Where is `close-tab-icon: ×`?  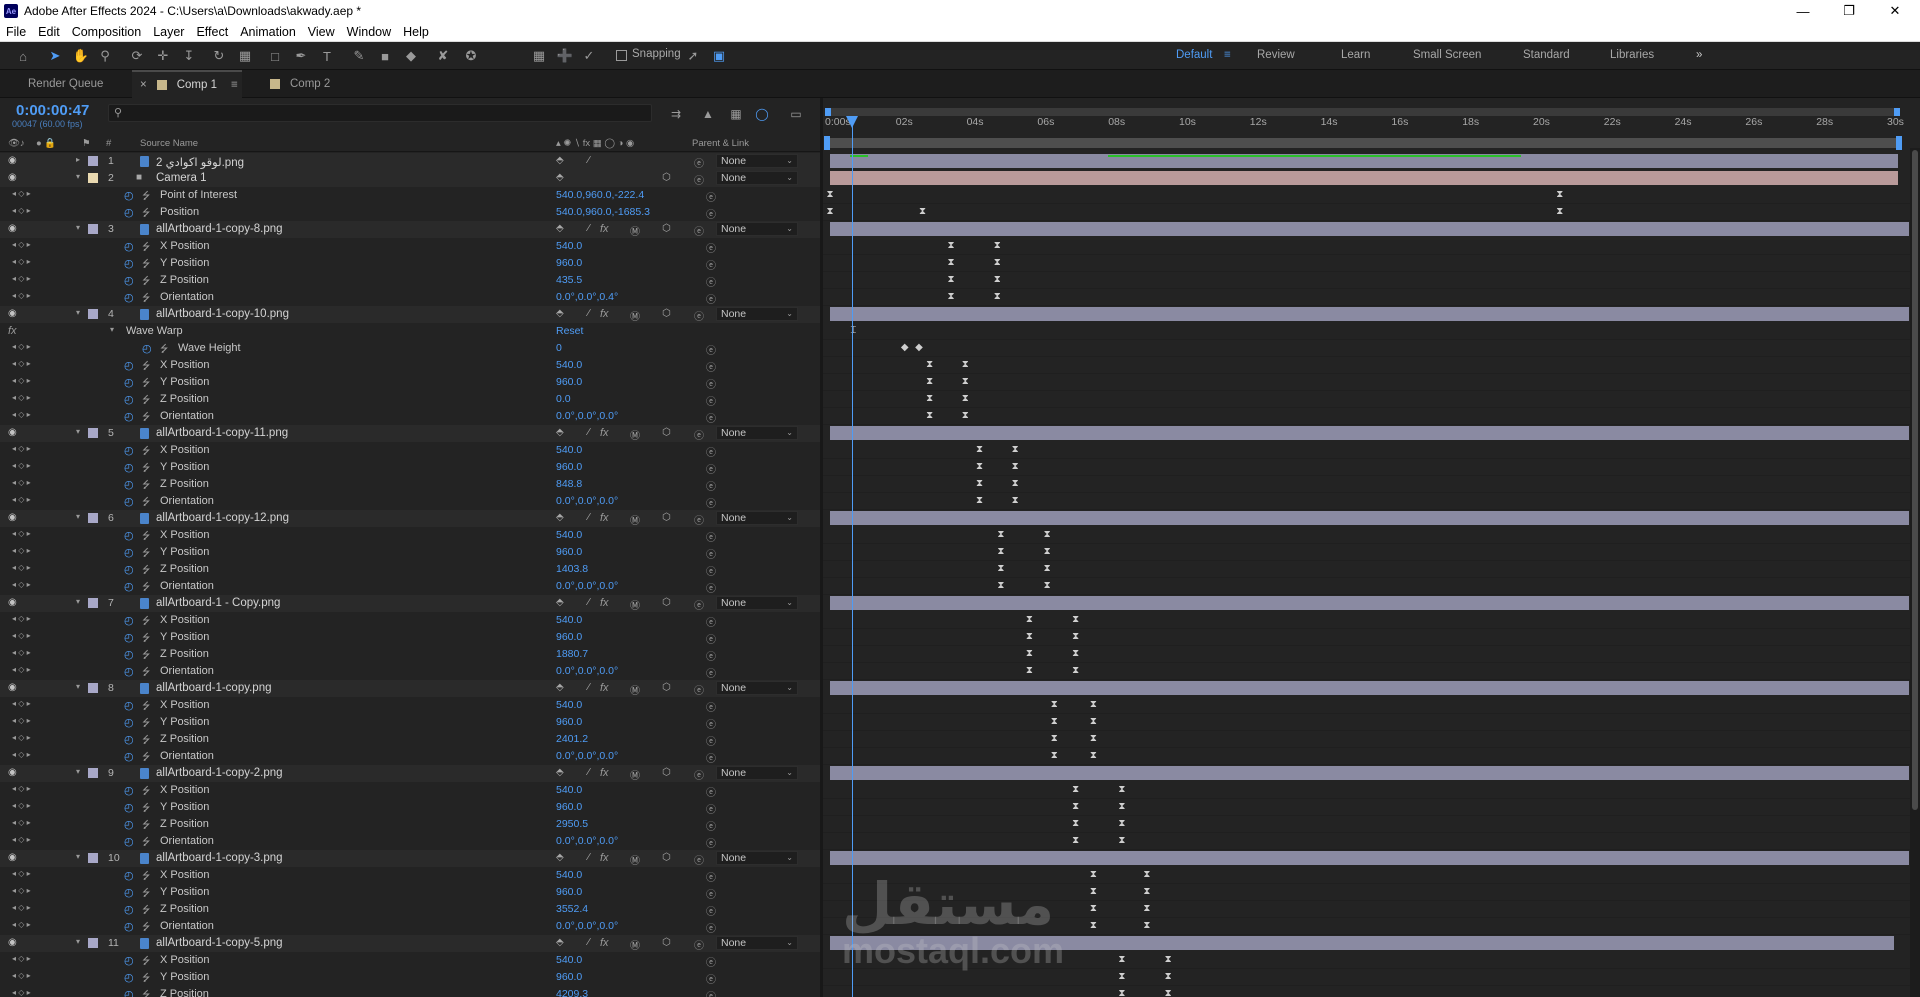 close-tab-icon: × is located at coordinates (143, 85).